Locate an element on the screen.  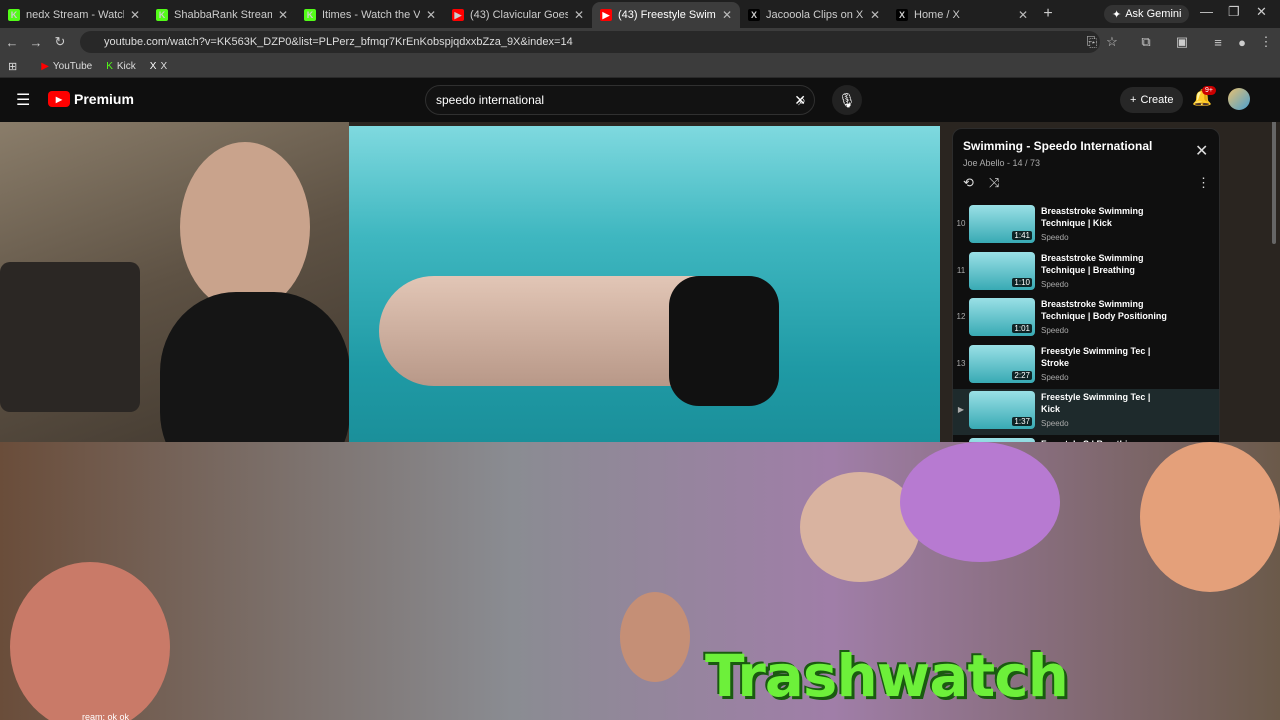
playlist-item-number: 10 is located at coordinates (961, 223).